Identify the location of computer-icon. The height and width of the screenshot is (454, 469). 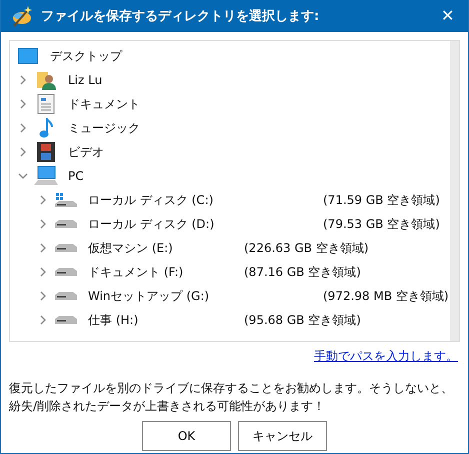
(46, 176).